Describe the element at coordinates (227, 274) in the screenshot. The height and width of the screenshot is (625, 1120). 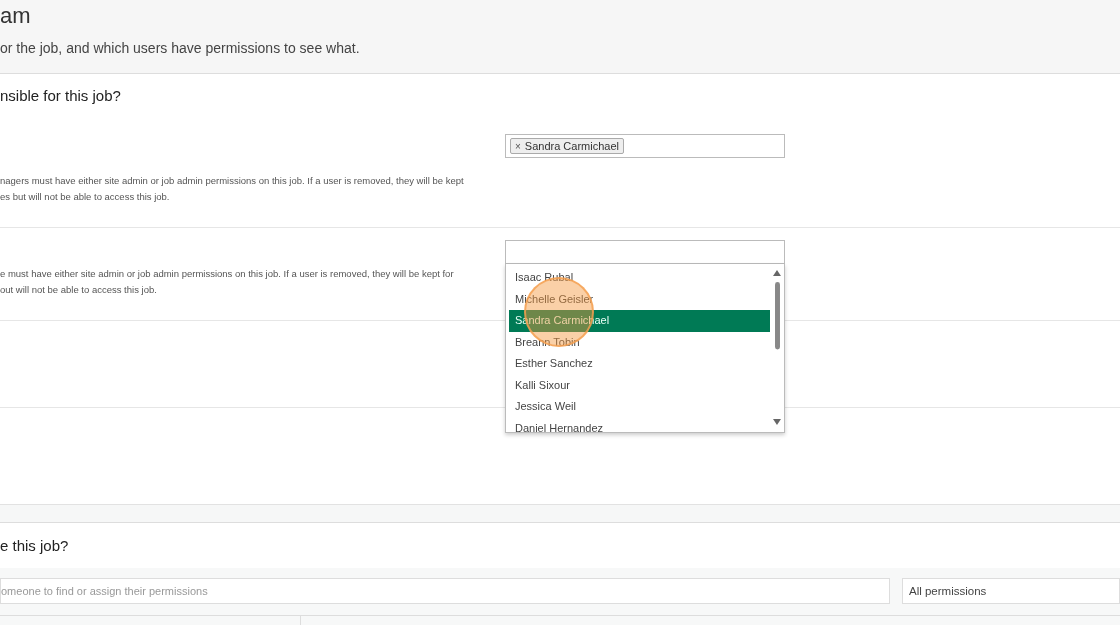
I see `help-text: e must have either site admin or job admin permissions on this job. If a user is removed, they will be kept for` at that location.